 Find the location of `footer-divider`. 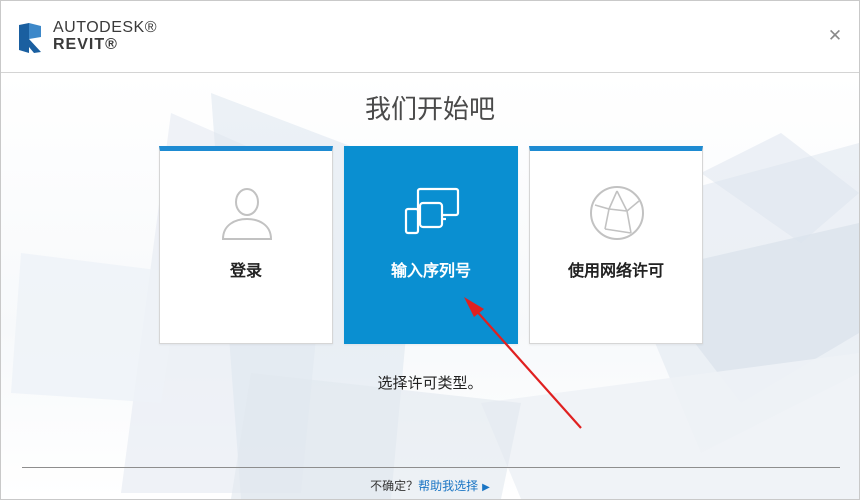

footer-divider is located at coordinates (431, 467).